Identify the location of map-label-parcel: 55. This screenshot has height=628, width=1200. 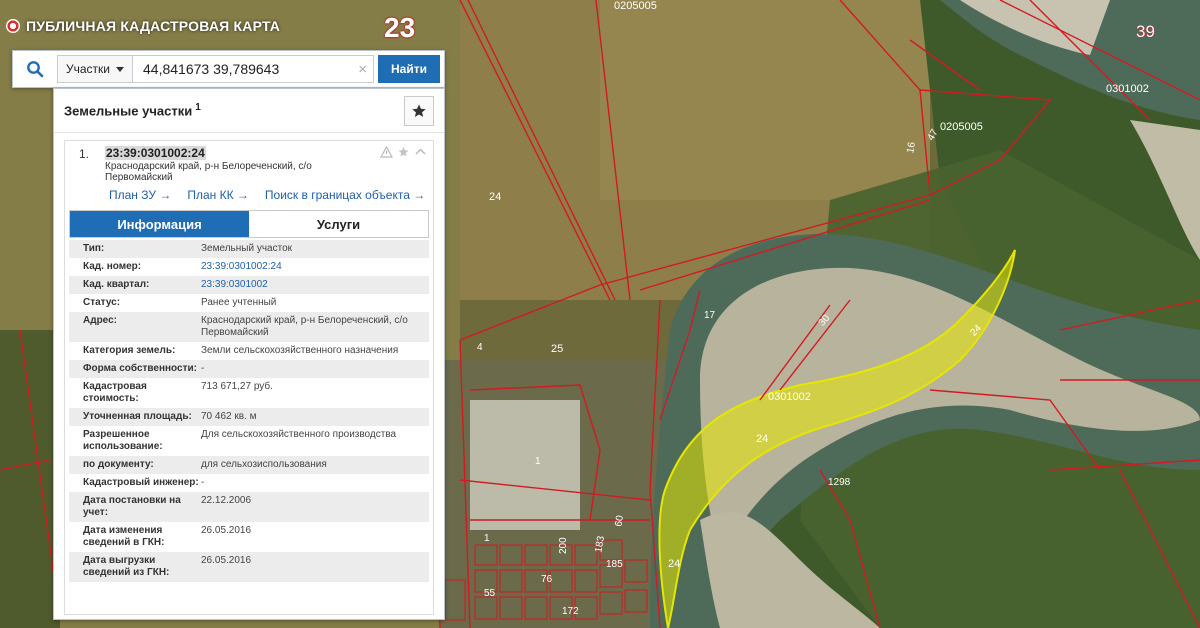
(490, 593).